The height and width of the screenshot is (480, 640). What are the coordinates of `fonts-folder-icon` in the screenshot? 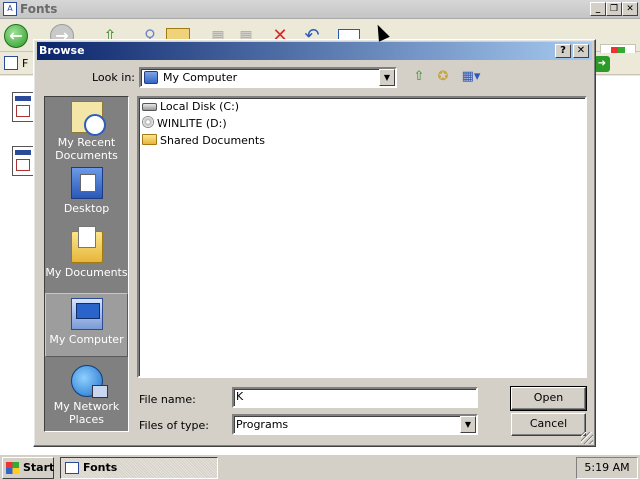 It's located at (72, 468).